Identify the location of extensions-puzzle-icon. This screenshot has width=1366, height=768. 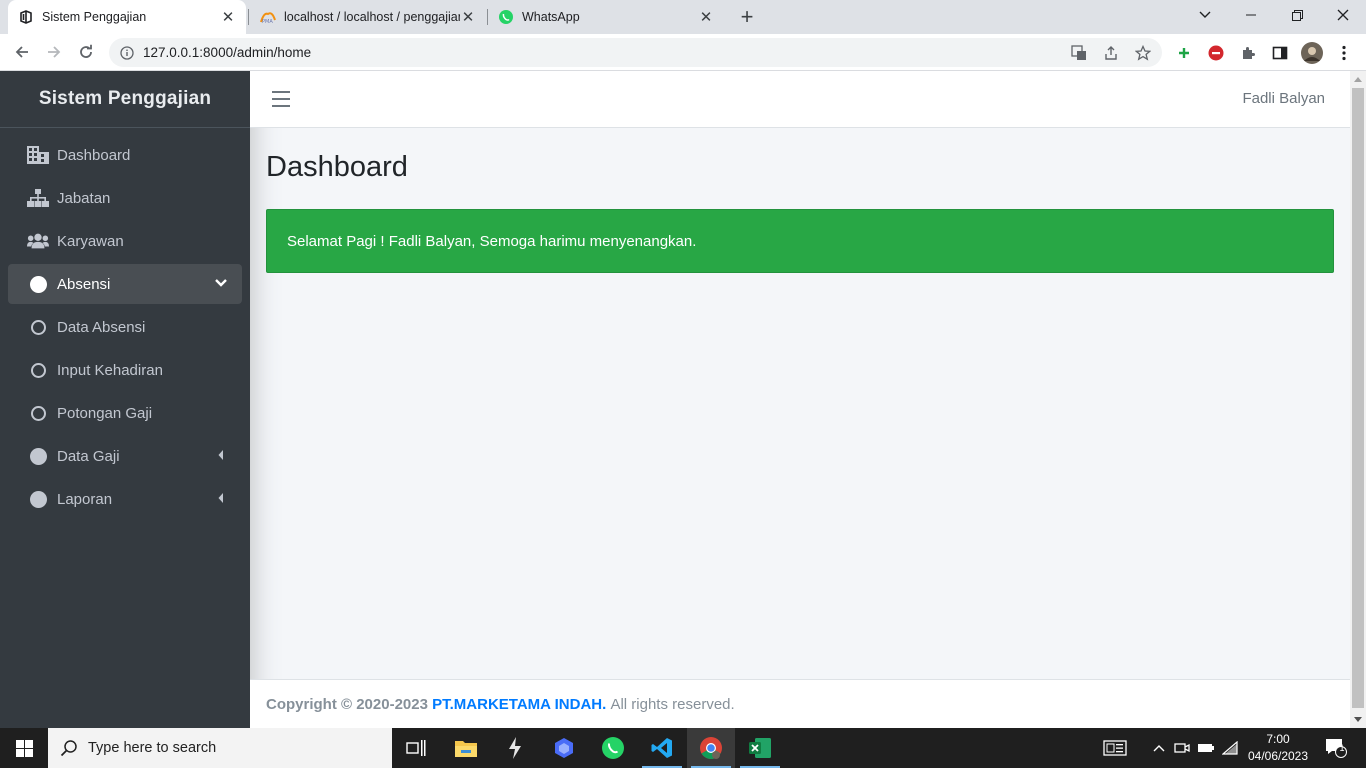
(1248, 53).